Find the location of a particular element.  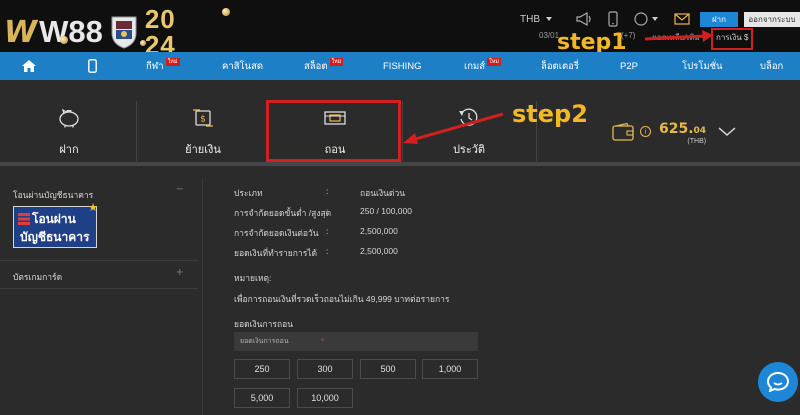

bank-logo-line1: โอนผ่าน is located at coordinates (54, 219).